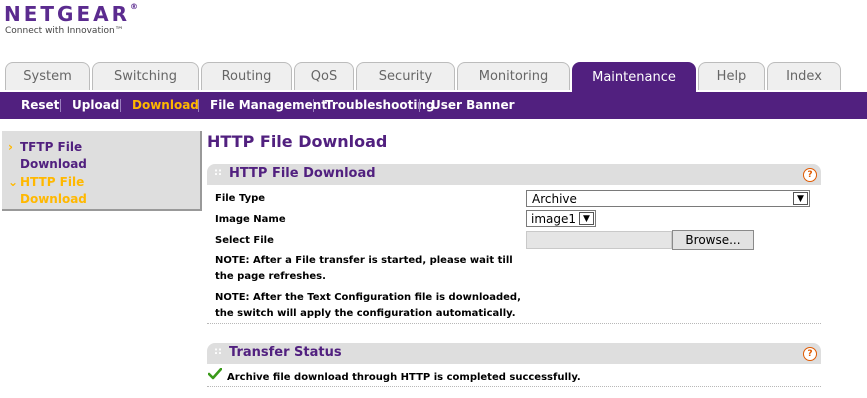 This screenshot has width=867, height=398. I want to click on tab-index: Index, so click(804, 76).